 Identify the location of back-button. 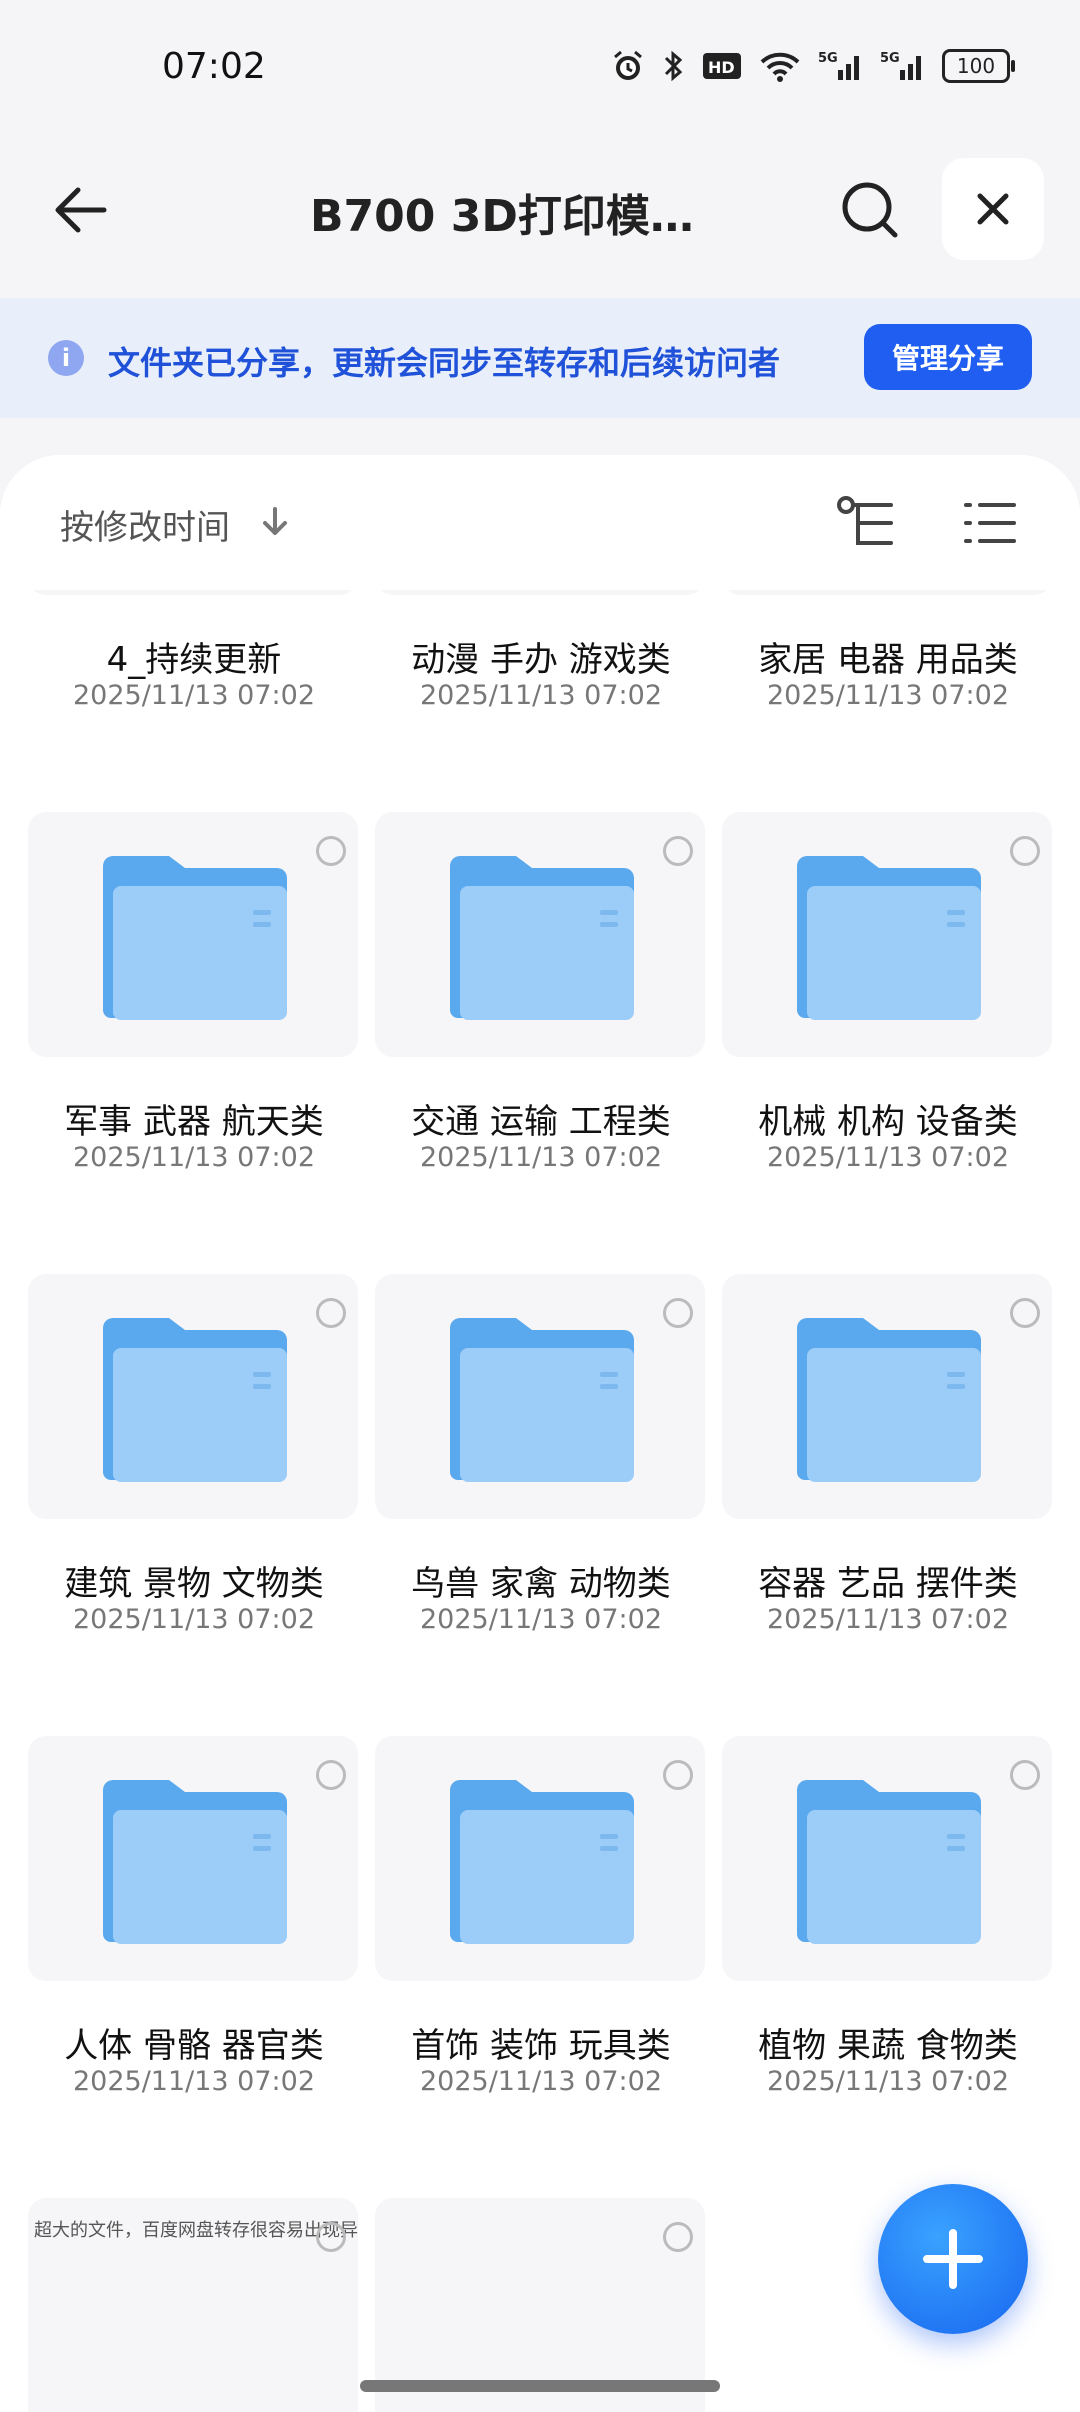
(80, 210).